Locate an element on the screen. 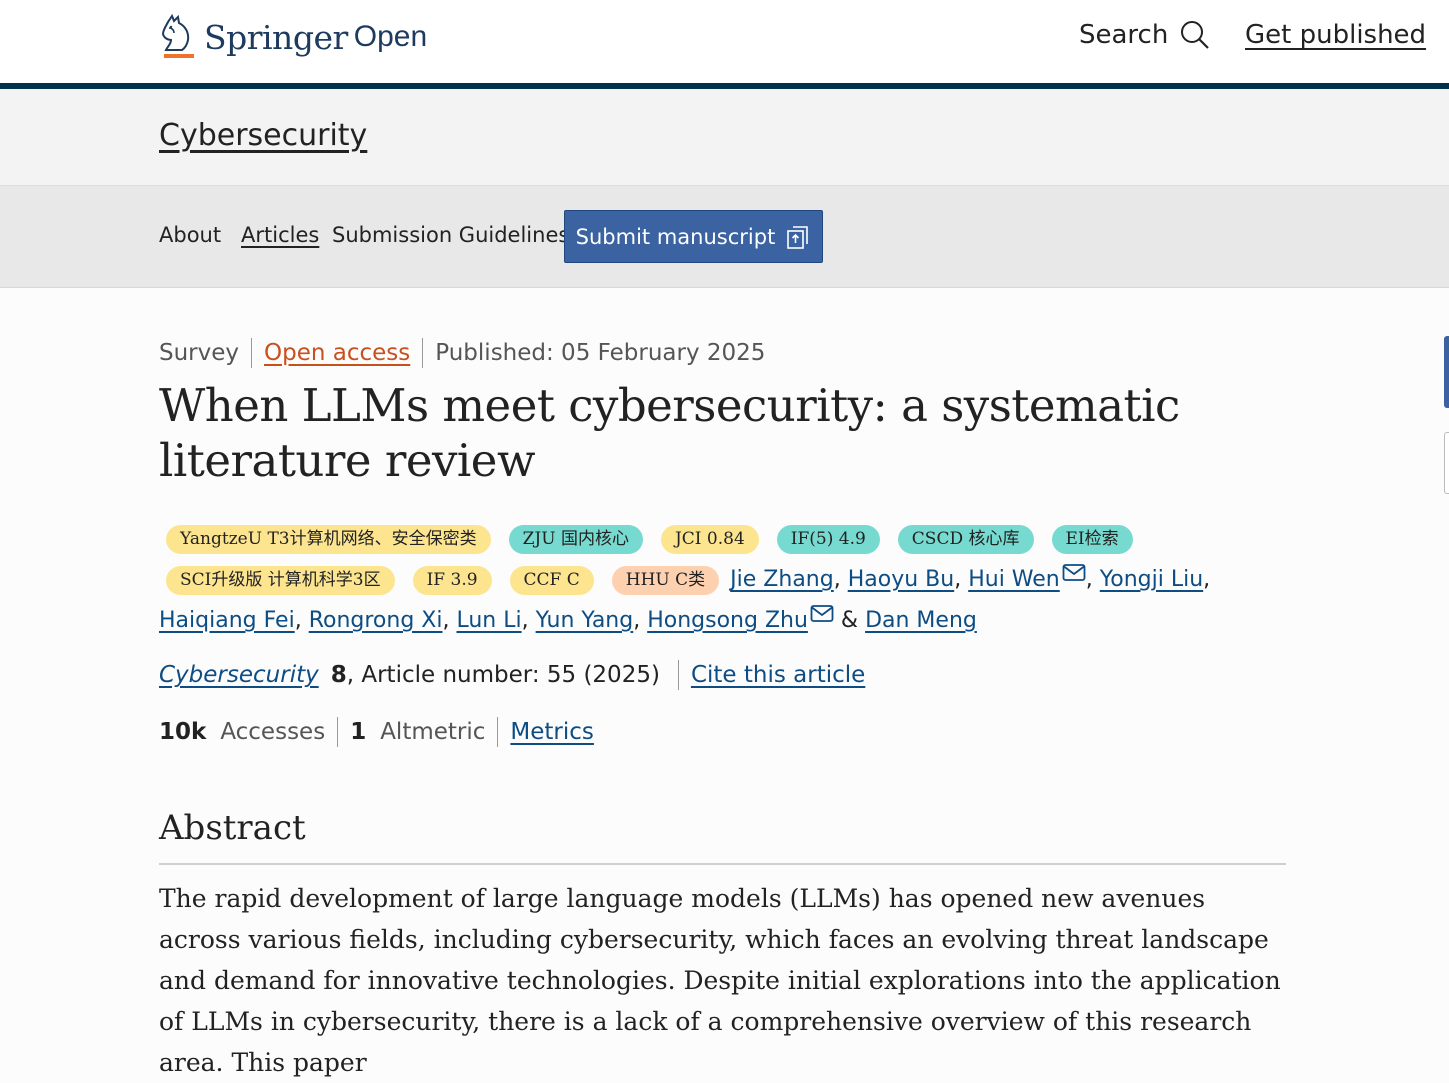  author-link: Hui Wen is located at coordinates (1014, 579).